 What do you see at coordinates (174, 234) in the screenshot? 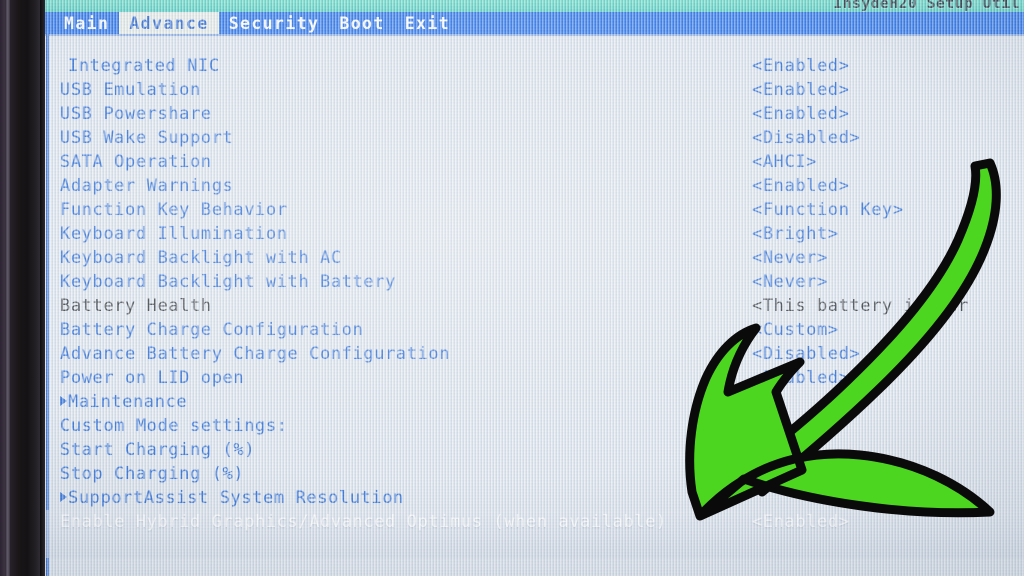
I see `setting-label: Keyboard Illumination` at bounding box center [174, 234].